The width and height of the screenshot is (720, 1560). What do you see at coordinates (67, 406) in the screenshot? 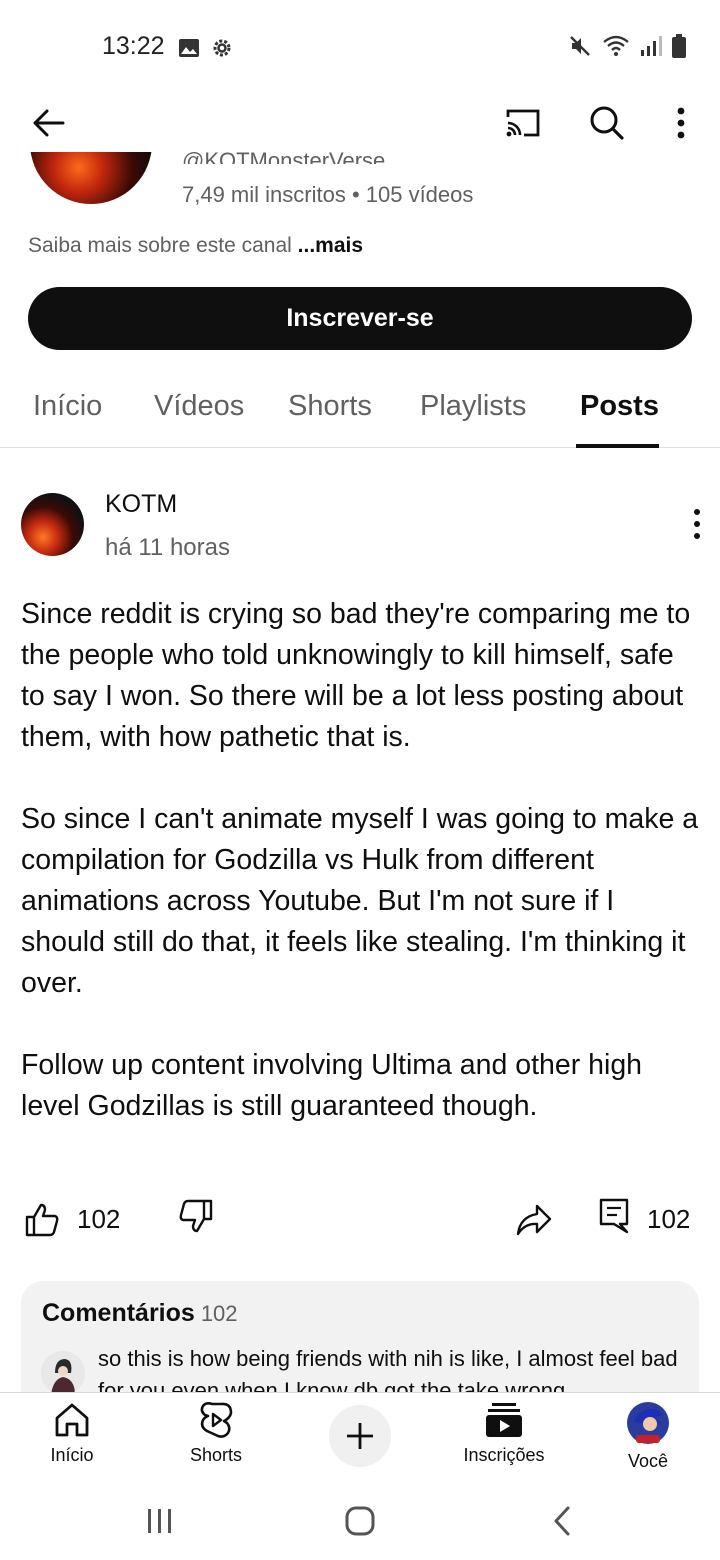
I see `tab-home: Início` at bounding box center [67, 406].